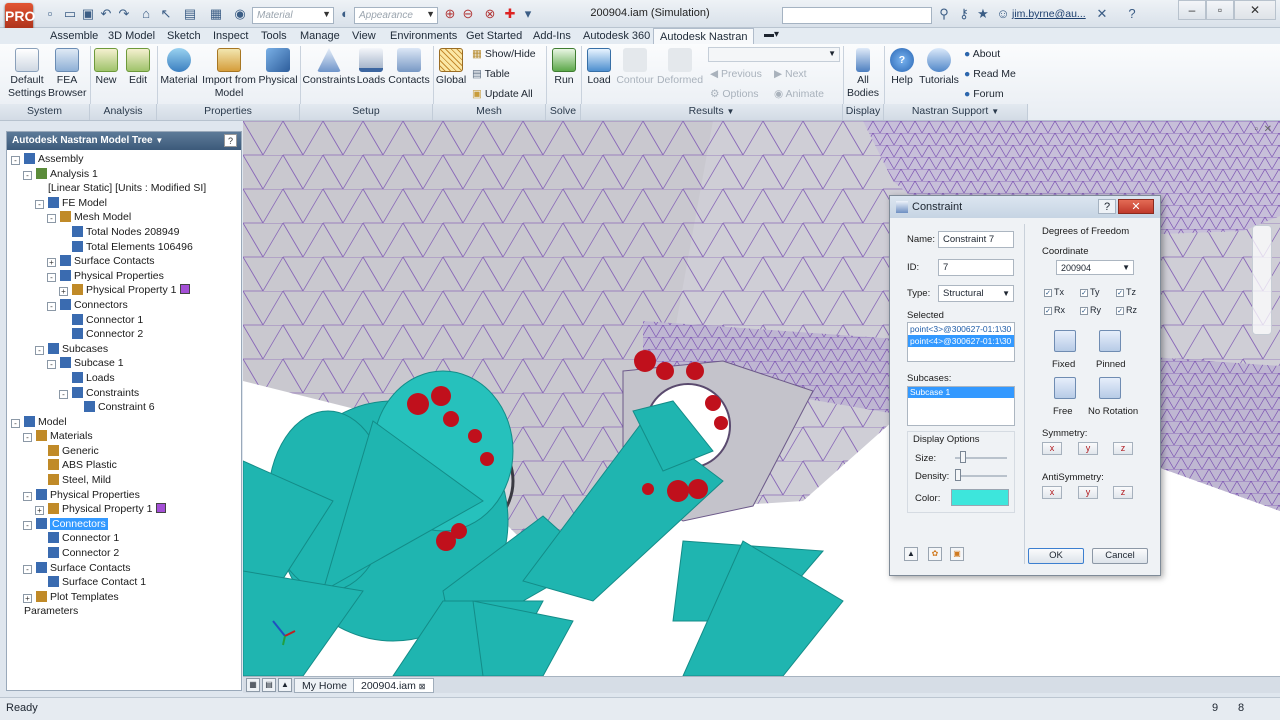  Describe the element at coordinates (961, 392) in the screenshot. I see `list-item-selected: Subcase 1` at that location.